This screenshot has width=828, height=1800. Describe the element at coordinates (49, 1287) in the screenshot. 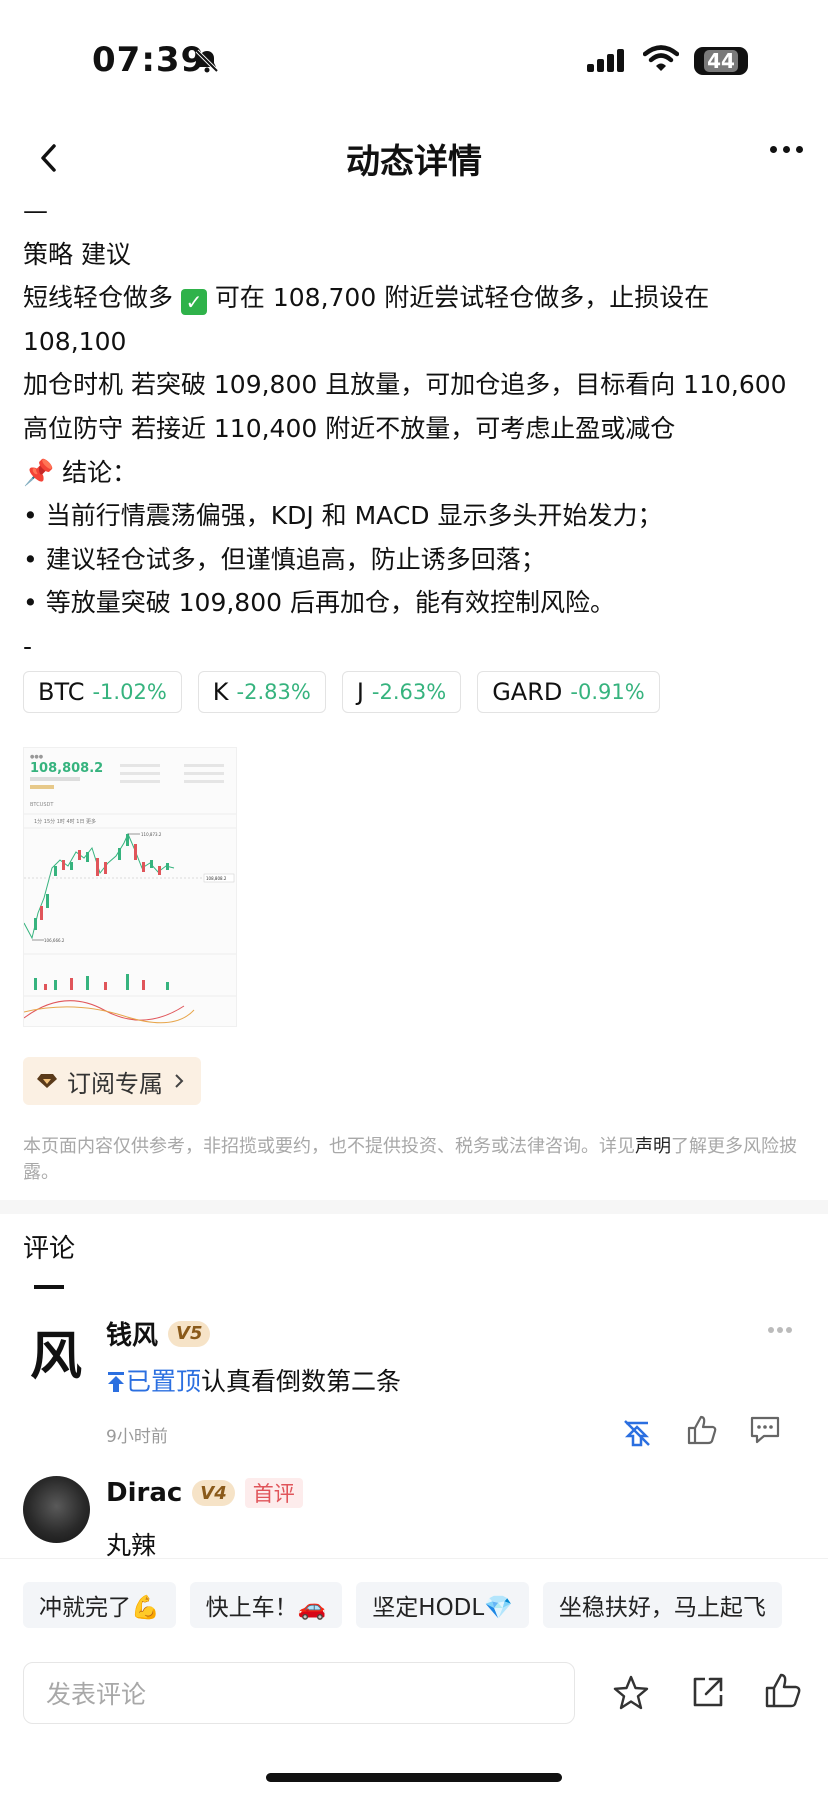

I see `comments-tab-indicator` at that location.